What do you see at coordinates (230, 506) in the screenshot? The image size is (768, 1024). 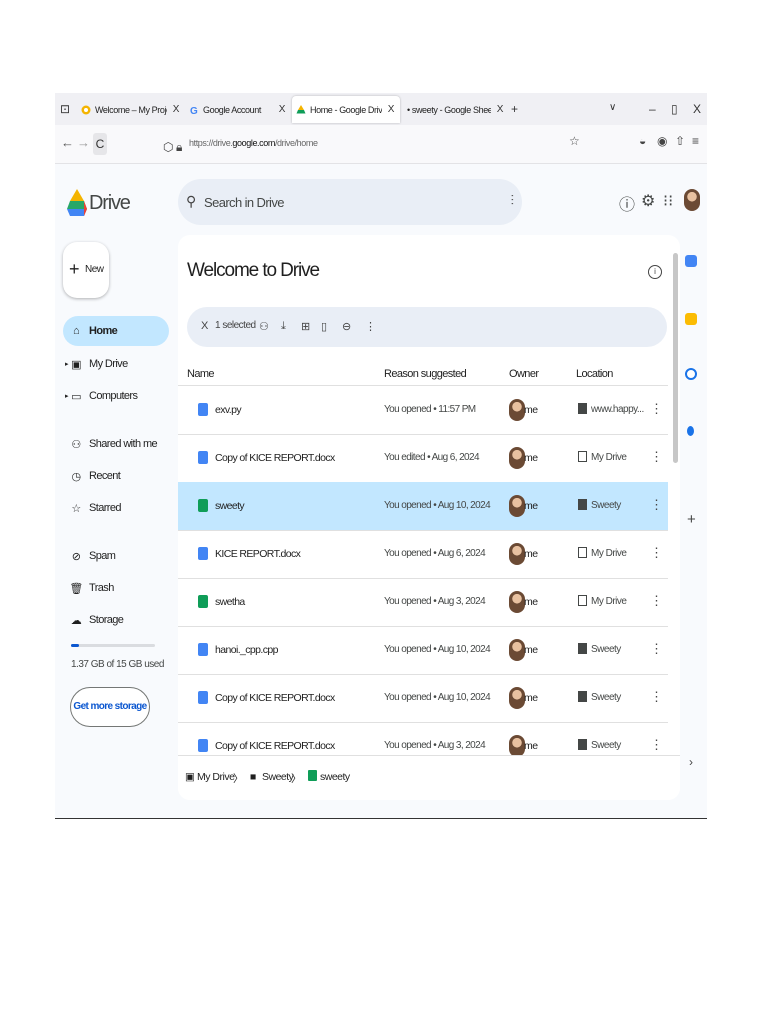 I see `file-name: sweety` at bounding box center [230, 506].